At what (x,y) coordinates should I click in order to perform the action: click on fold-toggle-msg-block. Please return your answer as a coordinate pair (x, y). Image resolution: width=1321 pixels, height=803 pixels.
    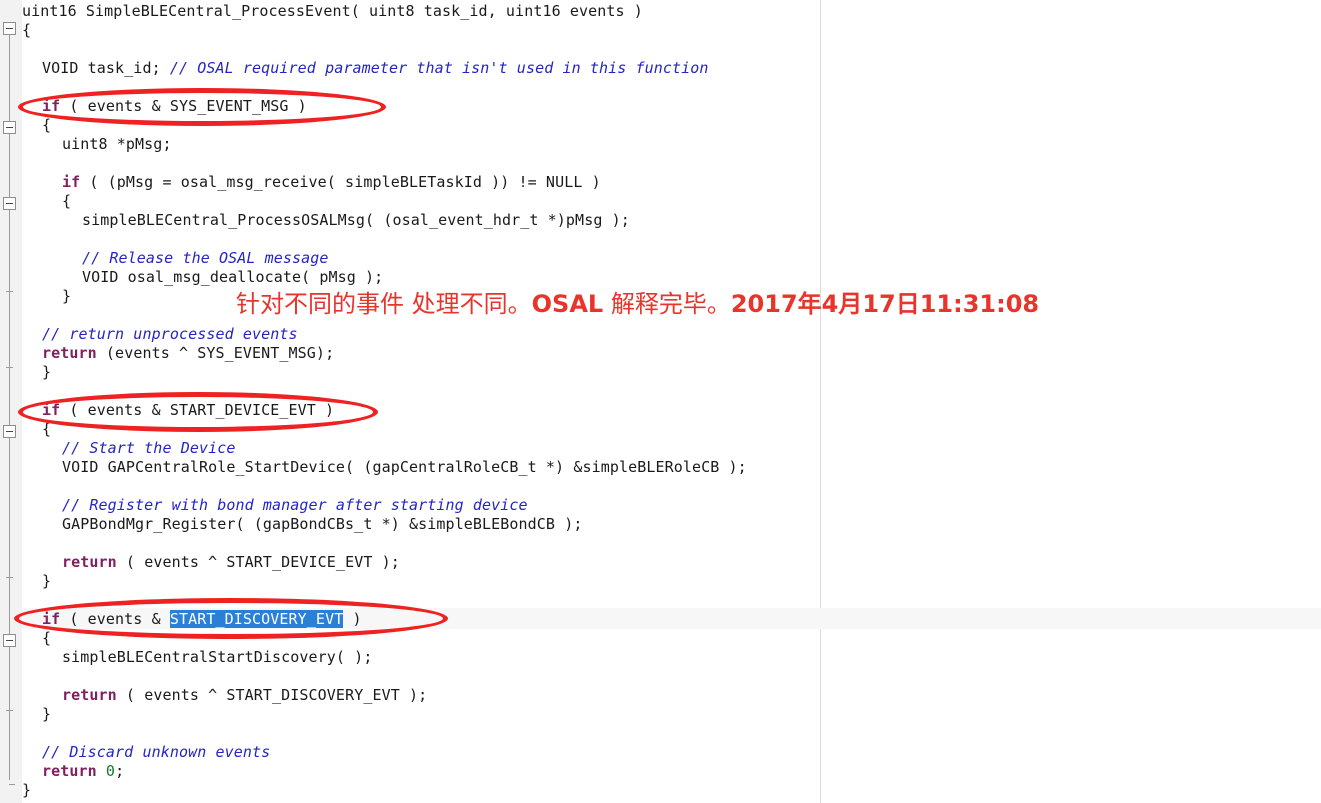
    Looking at the image, I should click on (9, 203).